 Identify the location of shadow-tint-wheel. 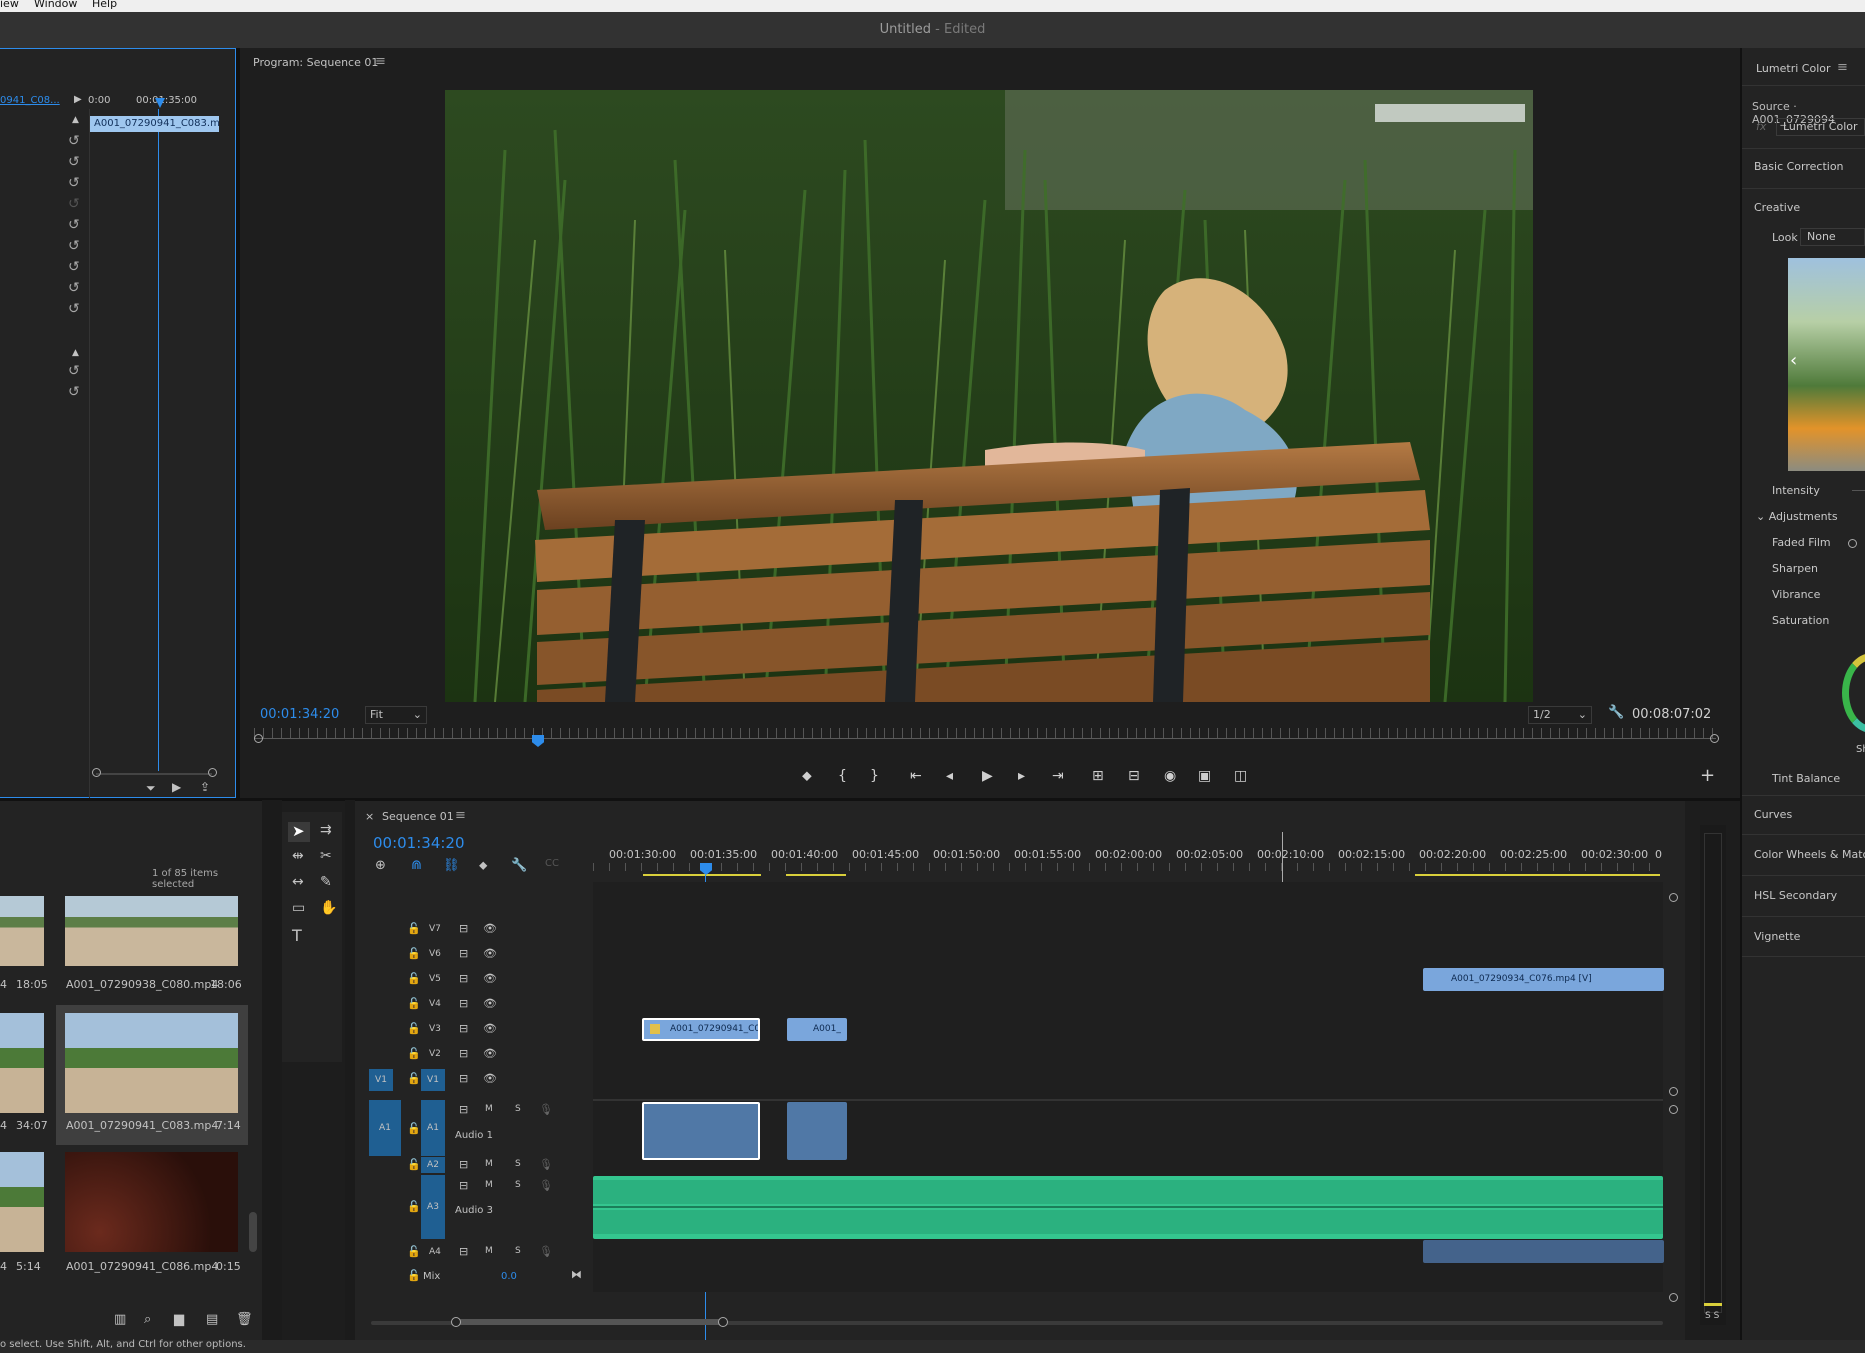
(1853, 693).